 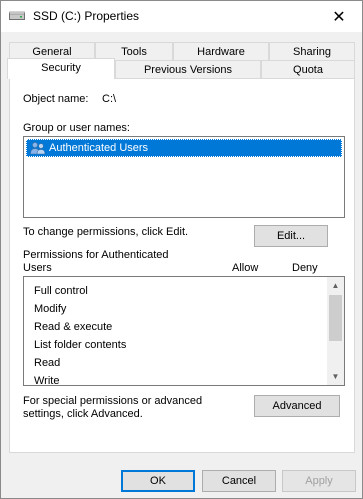 I want to click on permission-row: Full control, so click(x=61, y=291).